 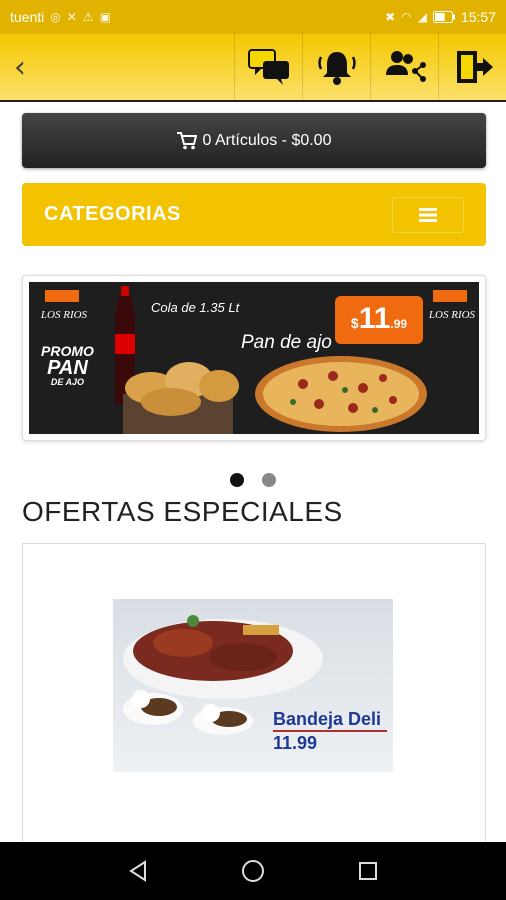 What do you see at coordinates (295, 743) in the screenshot?
I see `offer-price: 11.99` at bounding box center [295, 743].